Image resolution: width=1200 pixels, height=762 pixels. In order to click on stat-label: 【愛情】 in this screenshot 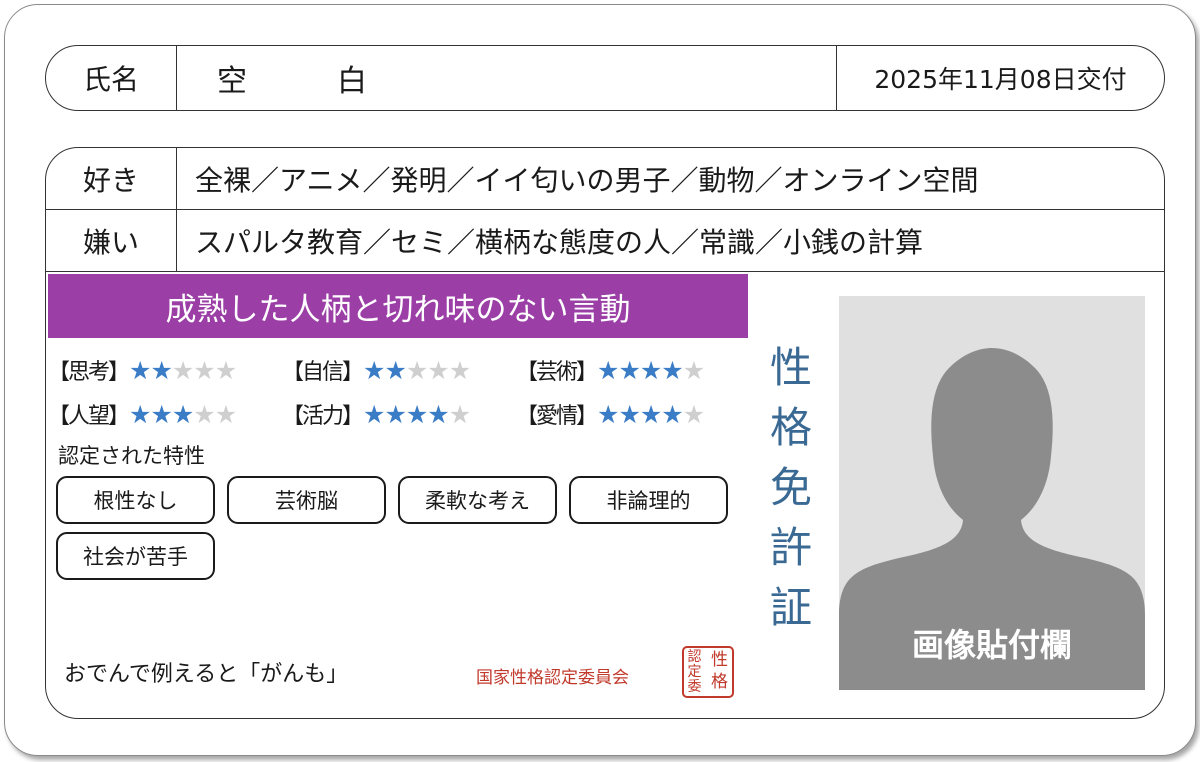, I will do `click(557, 416)`.